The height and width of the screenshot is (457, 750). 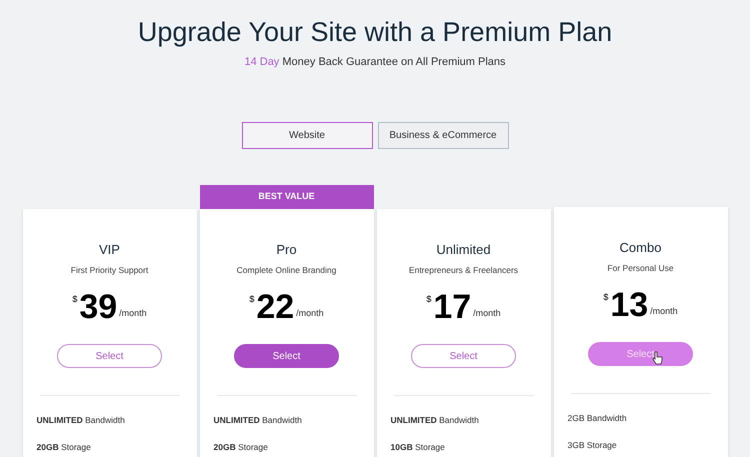 I want to click on plan-name: Unlimited, so click(x=463, y=249).